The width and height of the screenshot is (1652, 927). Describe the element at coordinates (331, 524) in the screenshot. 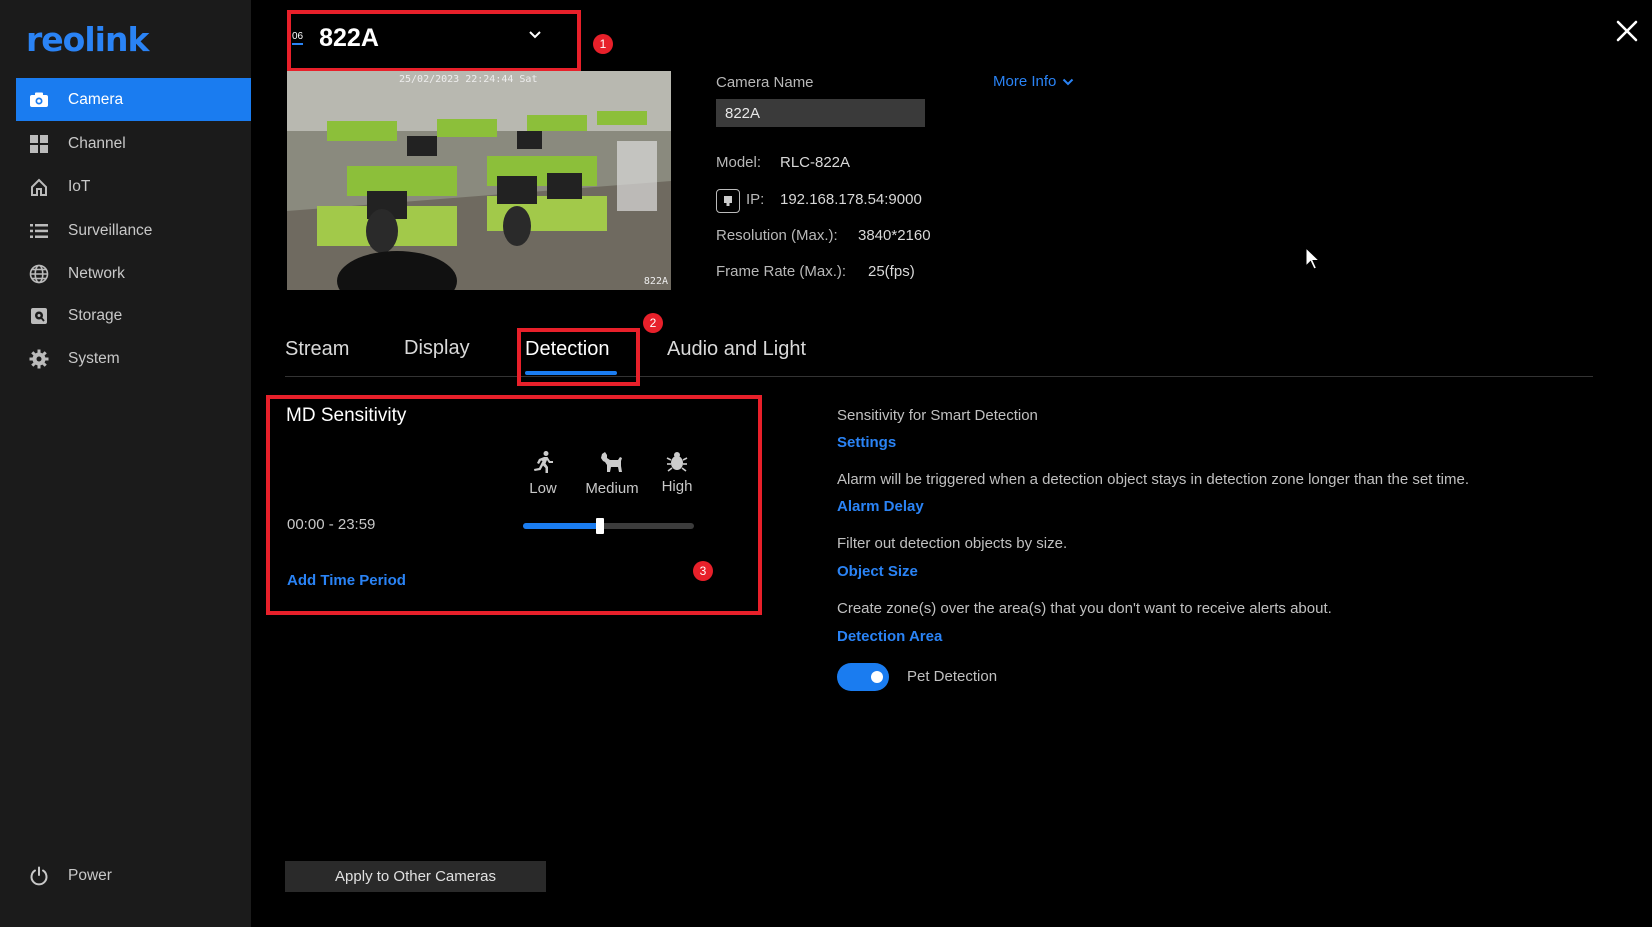

I see `time-period: 00:00 - 23:59` at that location.